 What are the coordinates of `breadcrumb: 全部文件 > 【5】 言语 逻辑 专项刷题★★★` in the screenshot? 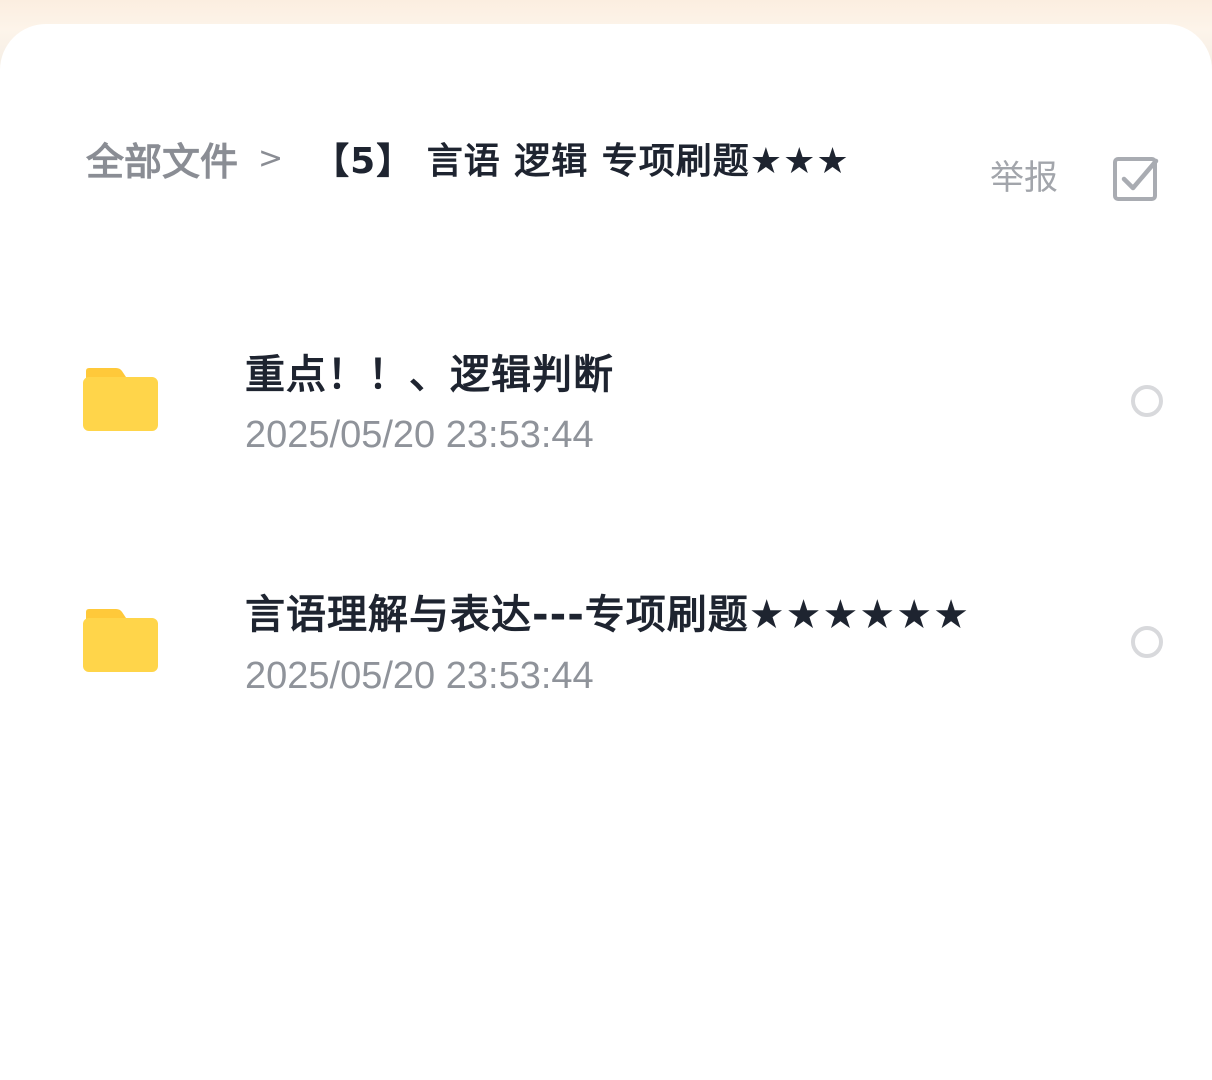 It's located at (526, 158).